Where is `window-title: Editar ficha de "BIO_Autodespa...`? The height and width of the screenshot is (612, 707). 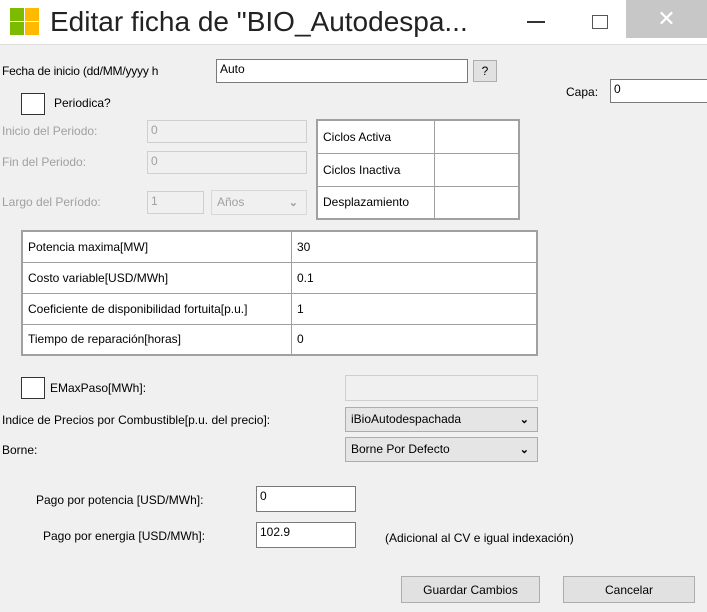 window-title: Editar ficha de "BIO_Autodespa... is located at coordinates (259, 21).